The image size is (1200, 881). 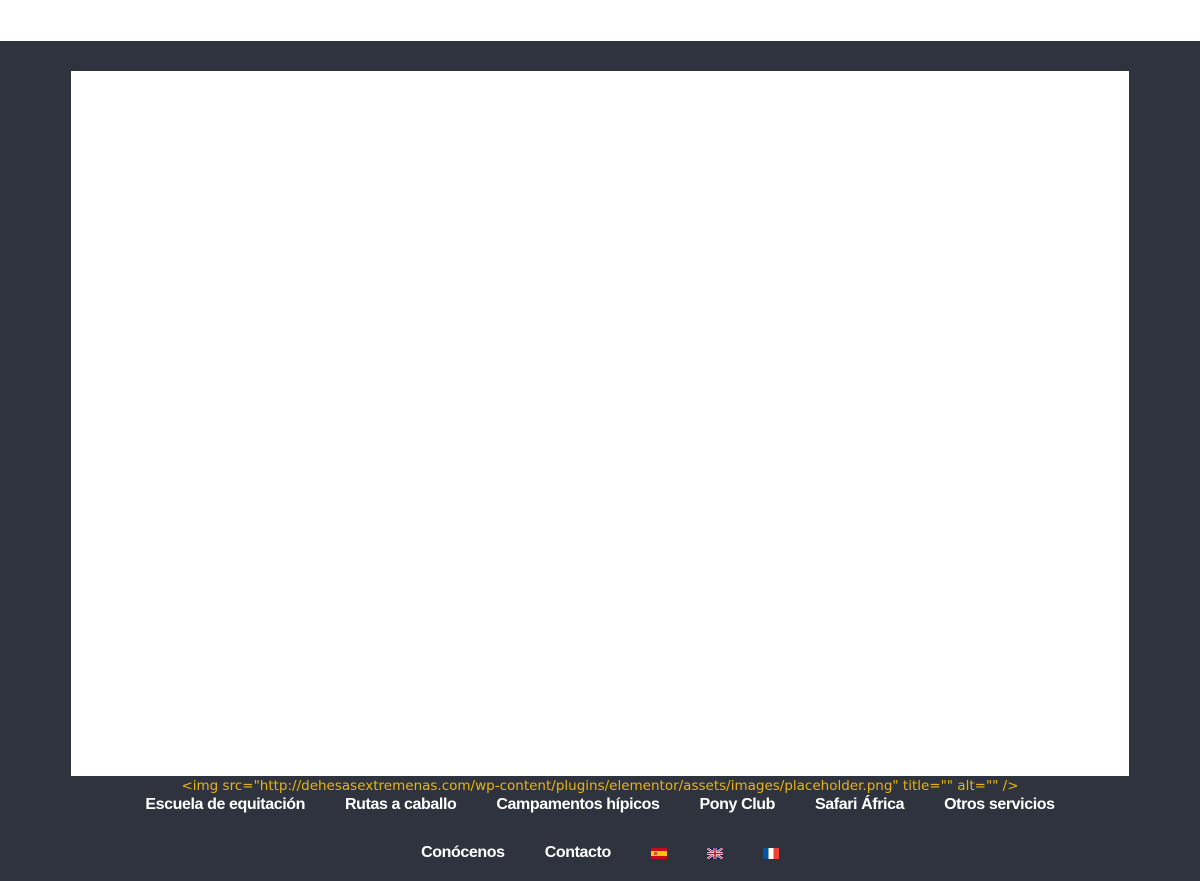 I want to click on nav-item-conocenos: Conócenos, so click(x=463, y=853).